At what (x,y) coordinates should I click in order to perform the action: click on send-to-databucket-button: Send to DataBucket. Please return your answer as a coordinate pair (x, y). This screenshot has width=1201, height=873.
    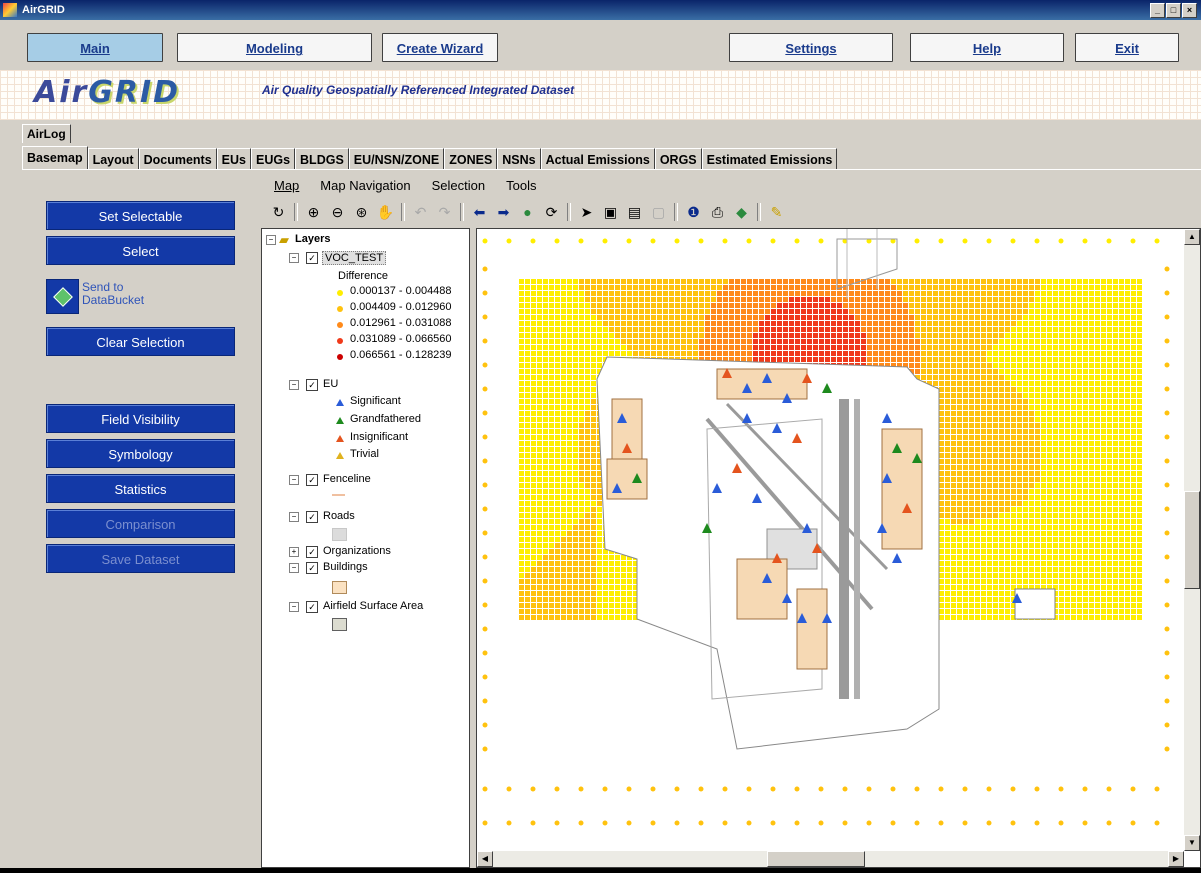
    Looking at the image, I should click on (140, 298).